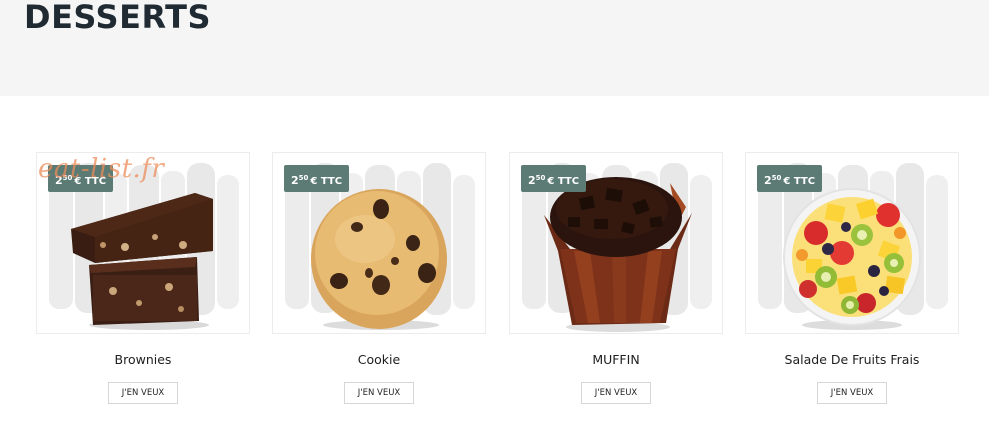 This screenshot has width=989, height=446. I want to click on page-title: DESSERTS, so click(118, 18).